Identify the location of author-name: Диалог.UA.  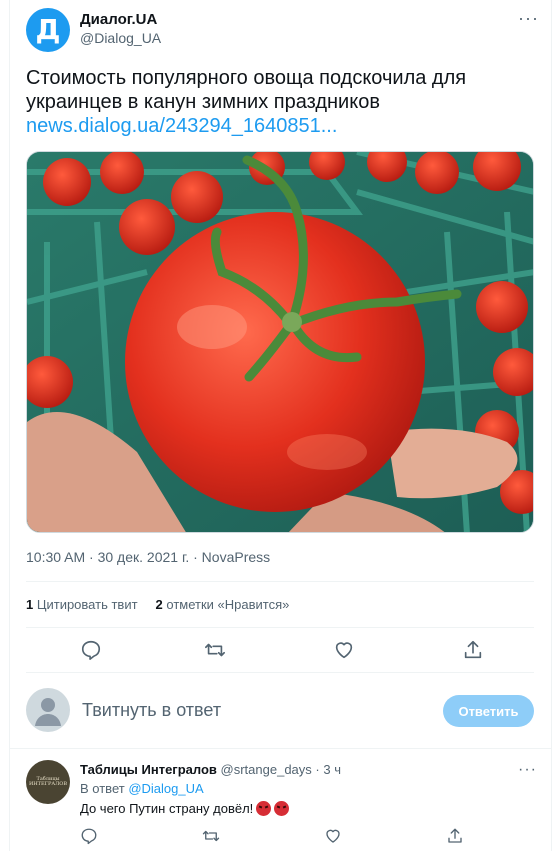
(118, 19).